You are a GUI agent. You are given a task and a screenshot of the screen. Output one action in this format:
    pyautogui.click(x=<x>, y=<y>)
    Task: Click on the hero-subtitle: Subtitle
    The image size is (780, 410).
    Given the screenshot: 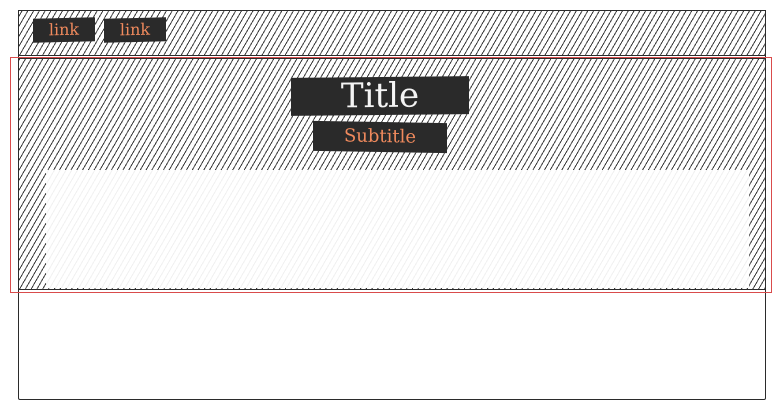 What is the action you would take?
    pyautogui.click(x=380, y=137)
    